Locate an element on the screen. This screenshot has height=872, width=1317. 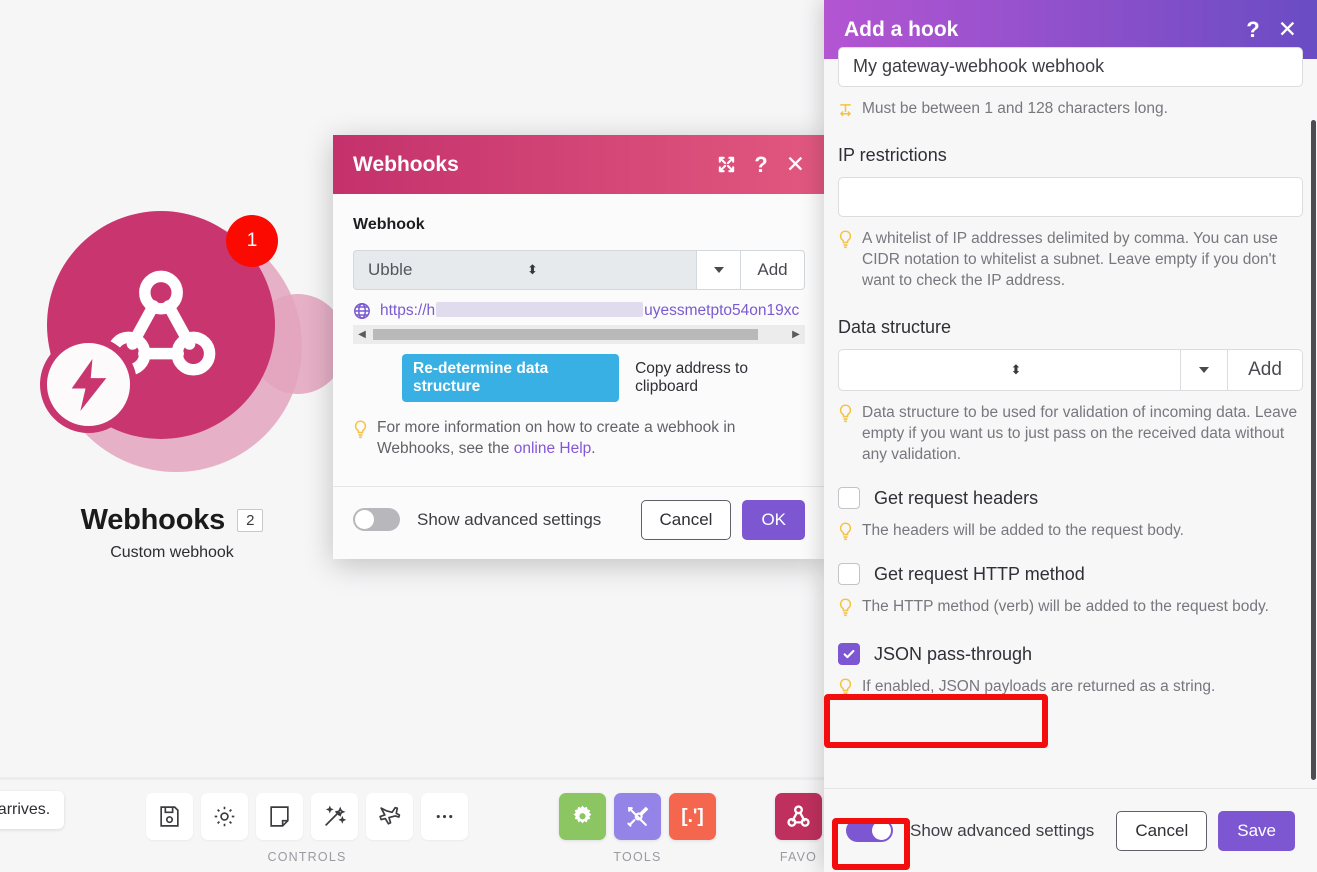
tools-gear-glyph-icon is located at coordinates (582, 814).